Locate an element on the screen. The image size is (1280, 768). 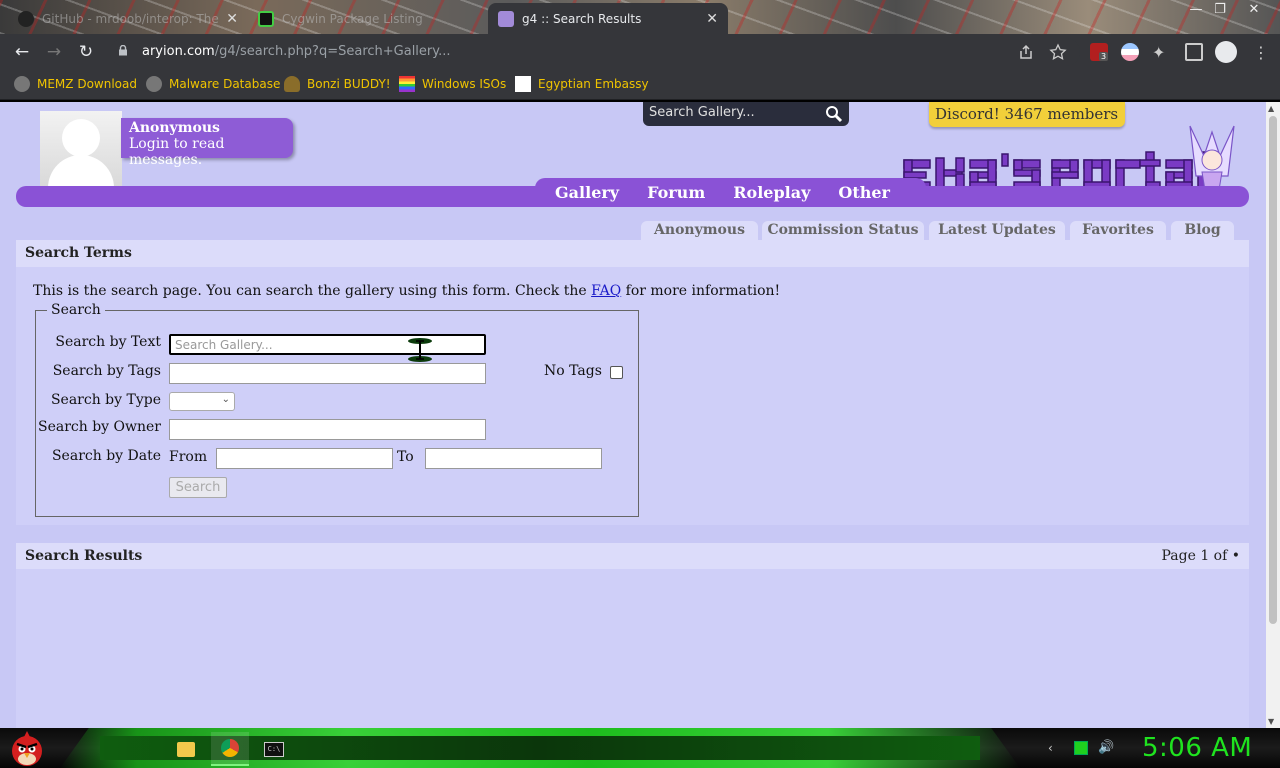
subtab-latest-updates: Latest Updates is located at coordinates (997, 231).